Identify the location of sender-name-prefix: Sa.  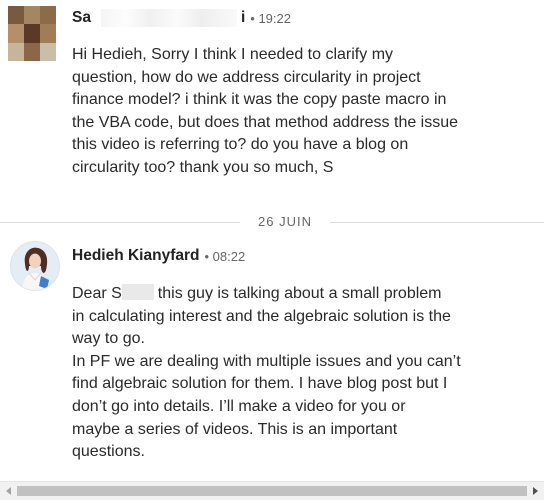
(81, 18).